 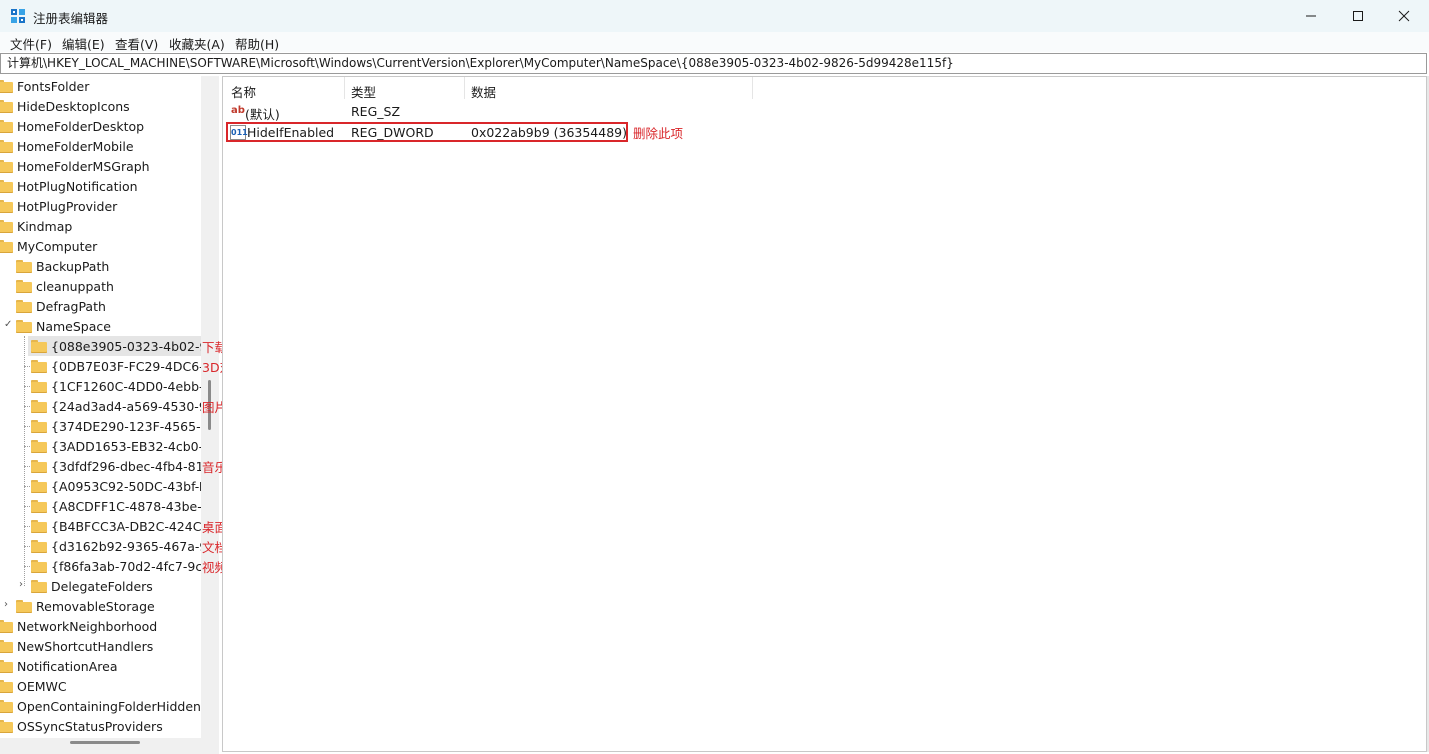 What do you see at coordinates (72, 126) in the screenshot?
I see `tree-item: HomeFolderDesktop` at bounding box center [72, 126].